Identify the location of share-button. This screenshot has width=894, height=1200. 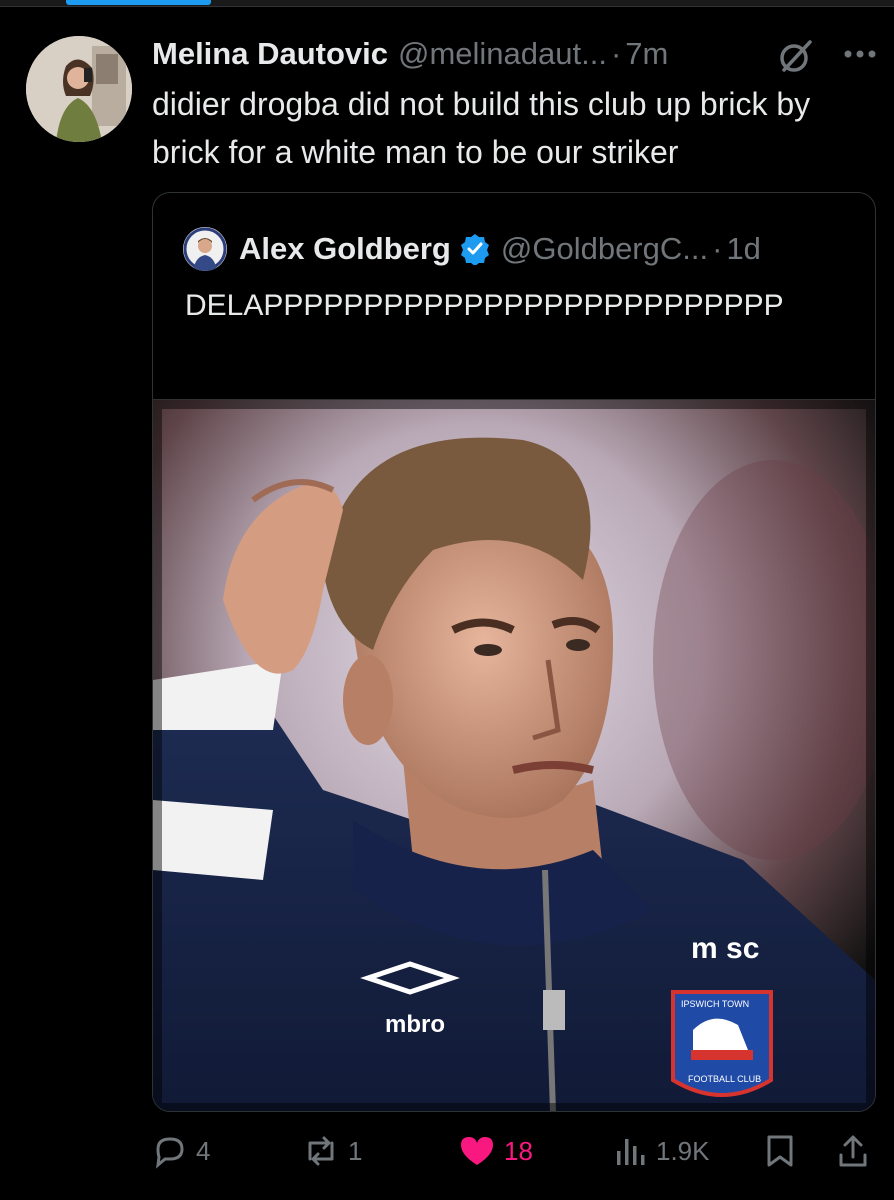
(853, 1151).